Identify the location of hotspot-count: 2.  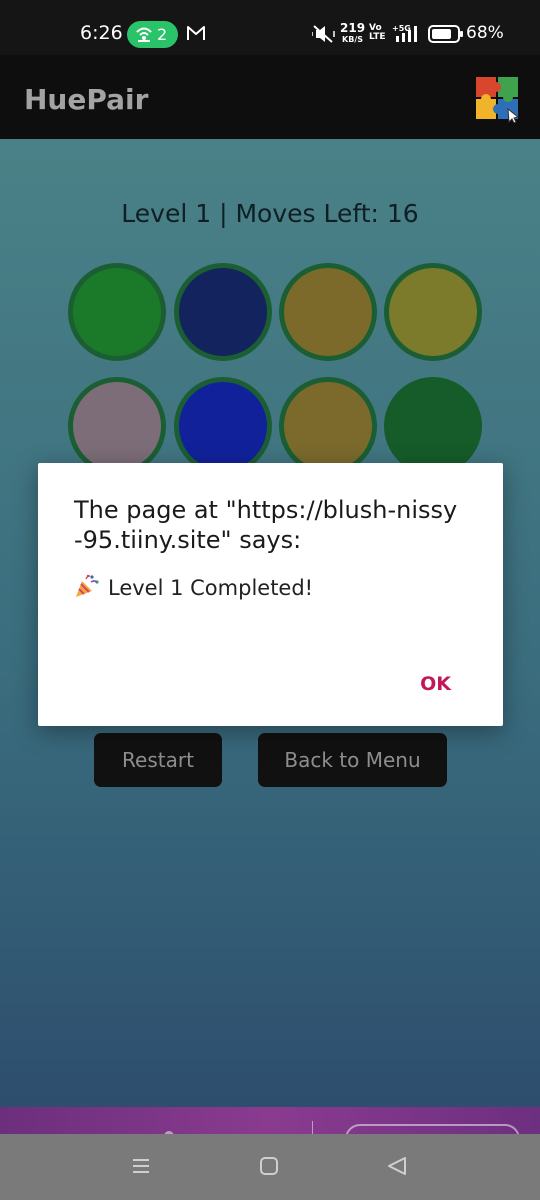
(162, 34).